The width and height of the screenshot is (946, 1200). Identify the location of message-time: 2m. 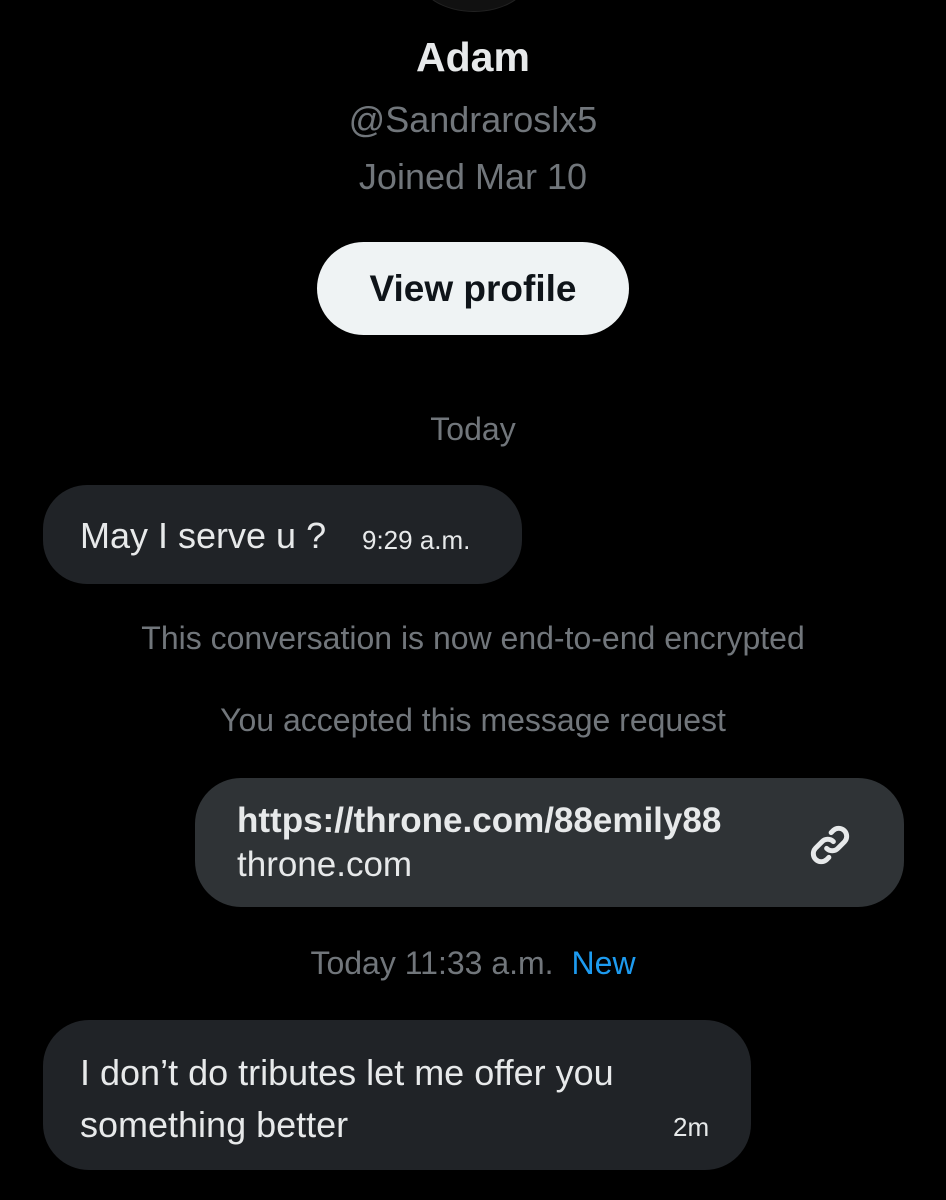
(691, 1127).